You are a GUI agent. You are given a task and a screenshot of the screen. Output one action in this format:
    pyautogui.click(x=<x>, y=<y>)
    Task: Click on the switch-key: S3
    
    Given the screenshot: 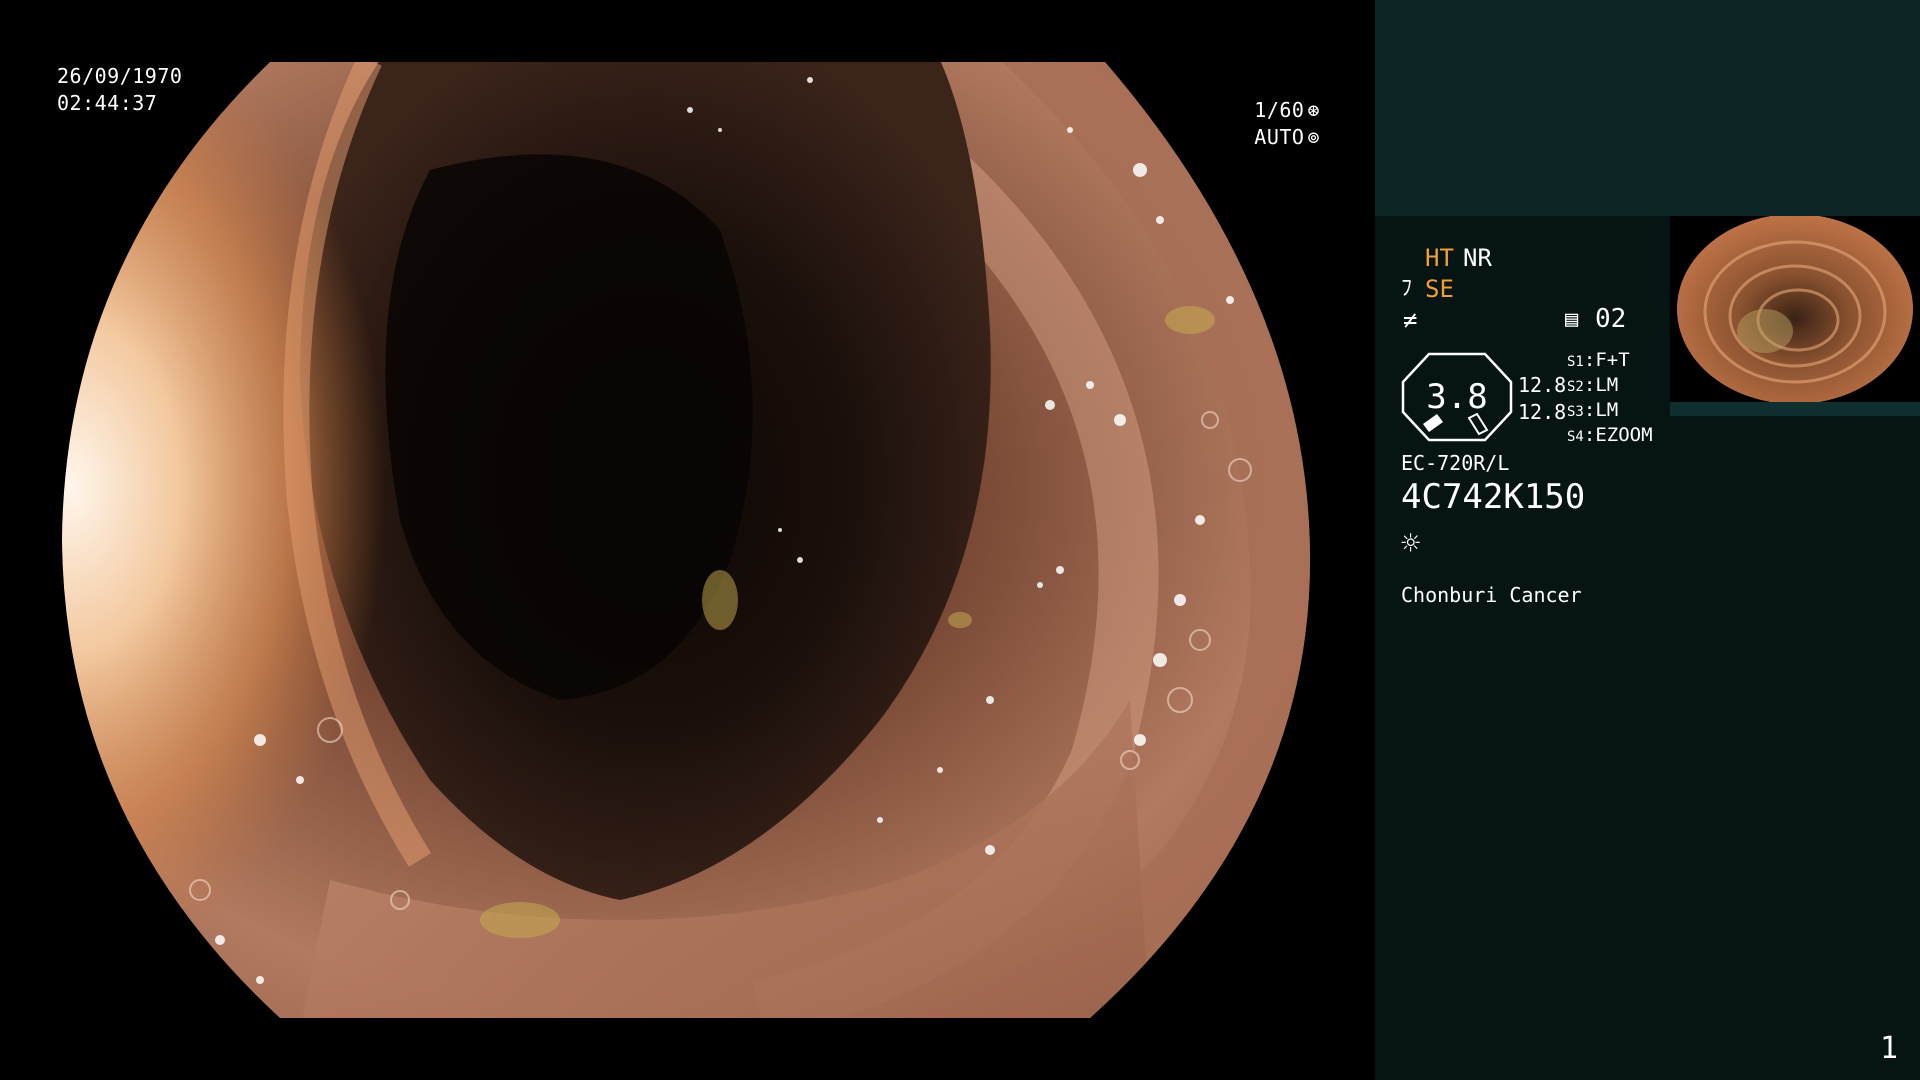 What is the action you would take?
    pyautogui.click(x=1575, y=412)
    